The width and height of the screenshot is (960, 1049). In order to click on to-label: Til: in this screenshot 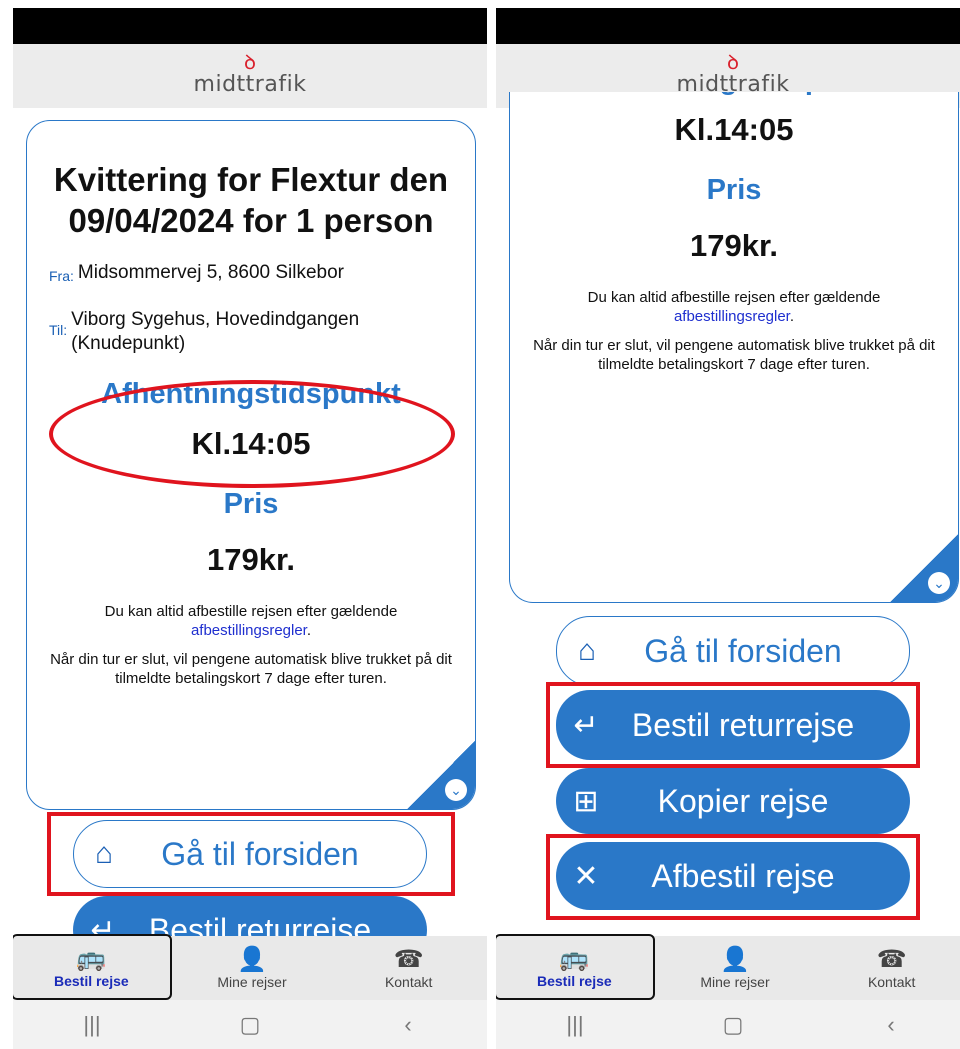, I will do `click(58, 330)`.